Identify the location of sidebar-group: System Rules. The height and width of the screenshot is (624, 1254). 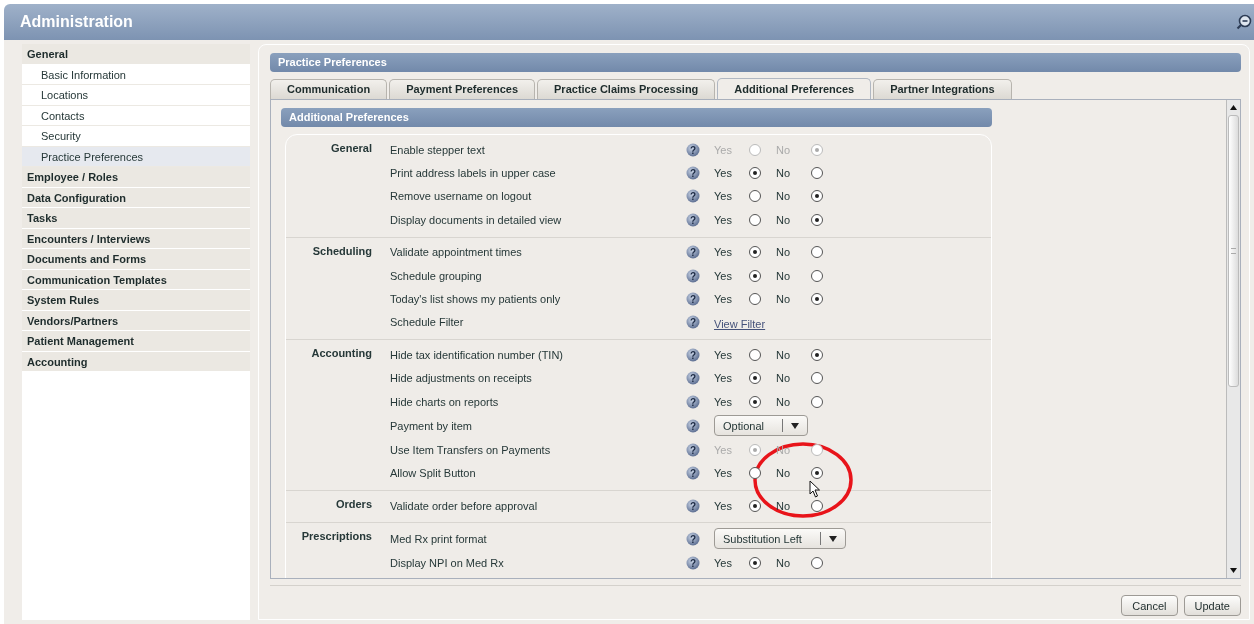
(136, 300).